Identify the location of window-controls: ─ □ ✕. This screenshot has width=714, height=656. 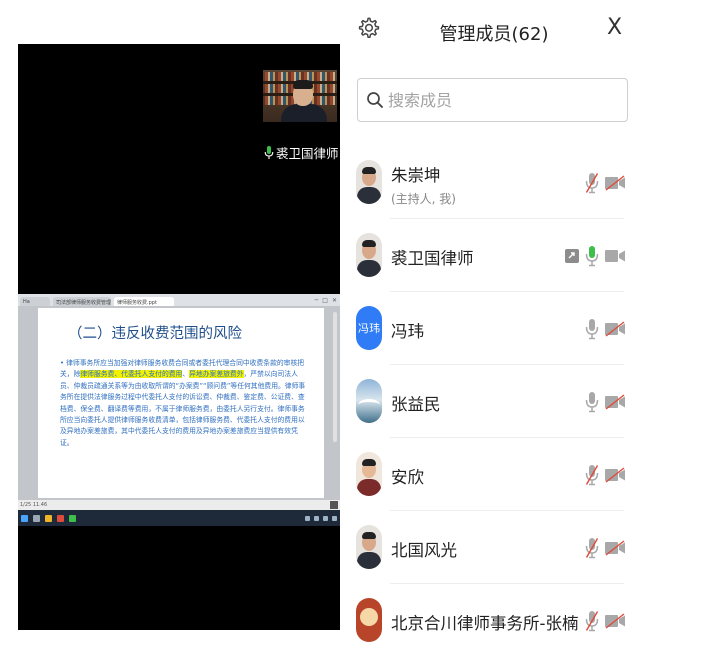
(327, 301).